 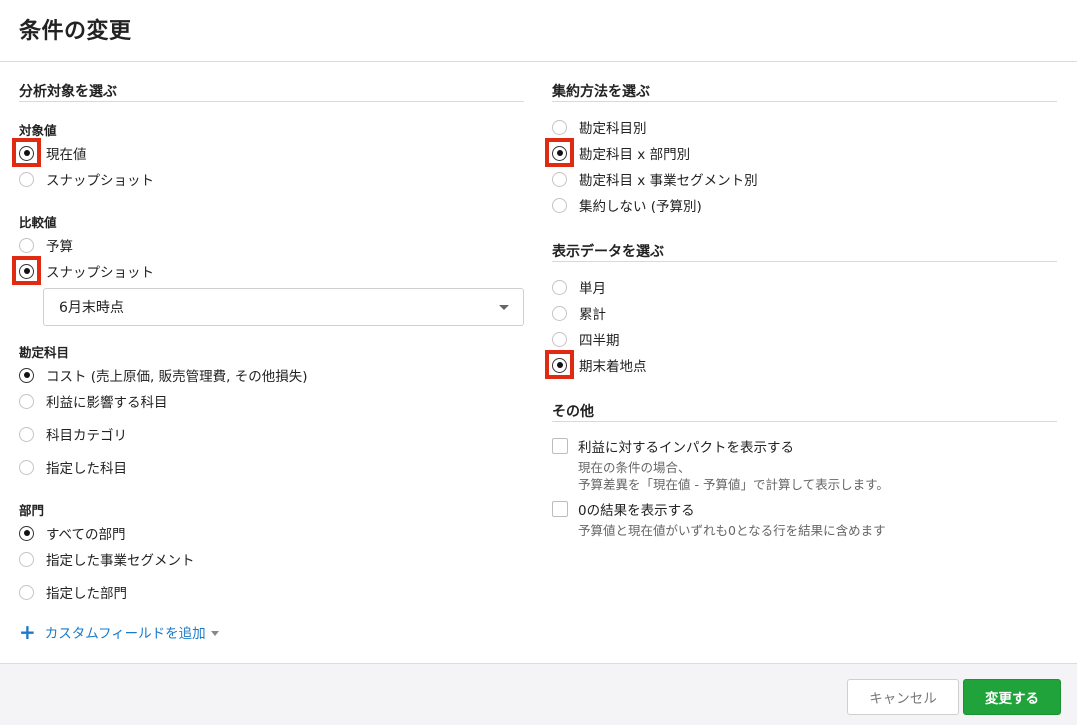 I want to click on snapshot-select-value: 6月末時点, so click(x=91, y=308).